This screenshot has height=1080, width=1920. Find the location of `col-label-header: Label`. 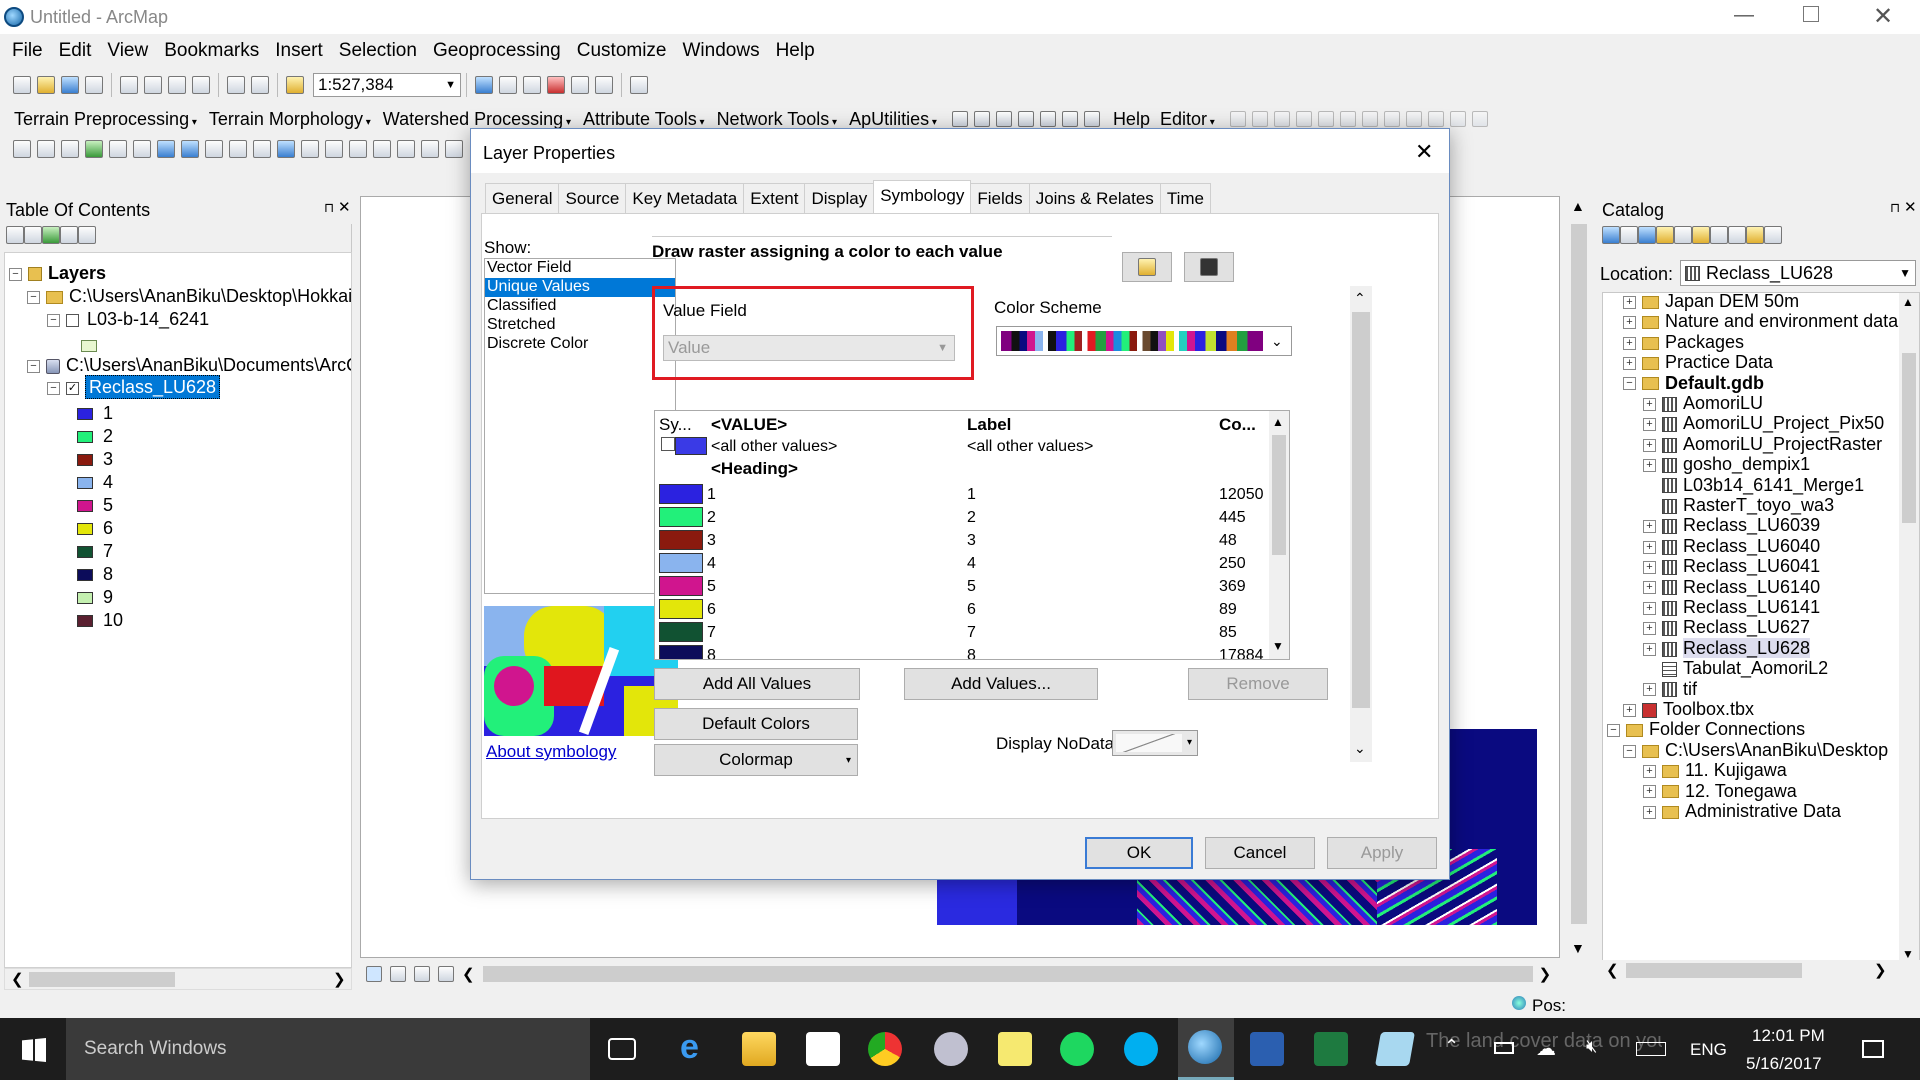

col-label-header: Label is located at coordinates (989, 425).